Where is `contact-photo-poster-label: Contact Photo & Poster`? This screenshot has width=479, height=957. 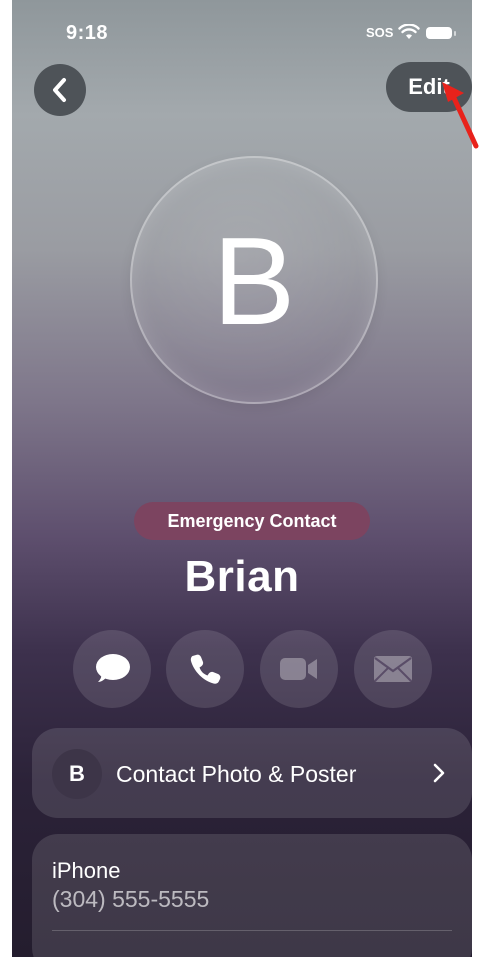
contact-photo-poster-label: Contact Photo & Poster is located at coordinates (236, 774).